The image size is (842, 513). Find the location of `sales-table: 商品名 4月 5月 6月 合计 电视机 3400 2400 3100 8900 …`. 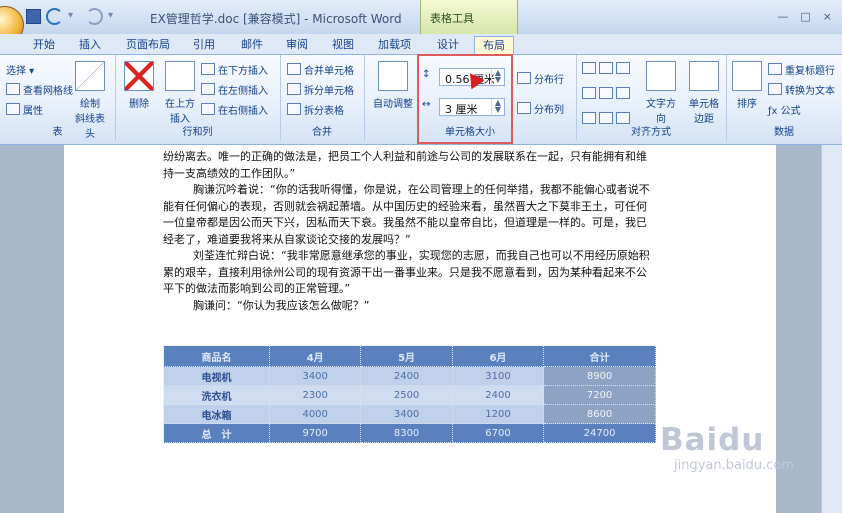

sales-table: 商品名 4月 5月 6月 合计 电视机 3400 2400 3100 8900 … is located at coordinates (409, 394).